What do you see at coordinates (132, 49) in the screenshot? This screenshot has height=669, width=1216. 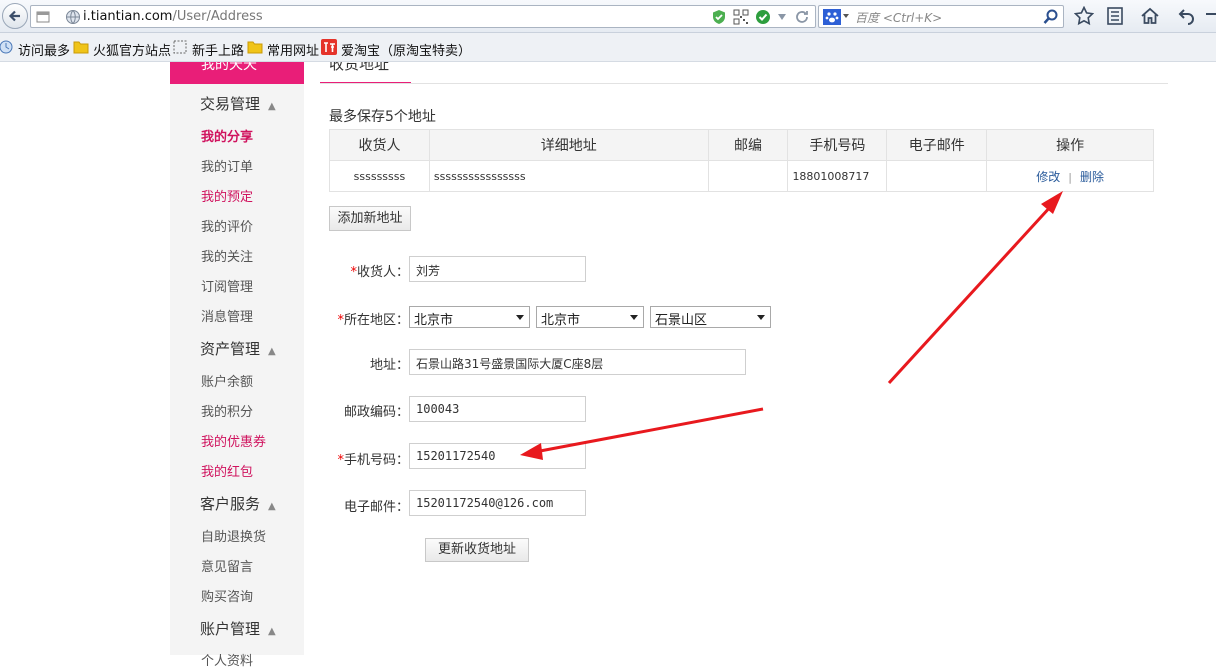 I see `bookmark-firefox-site: 火狐官方站点` at bounding box center [132, 49].